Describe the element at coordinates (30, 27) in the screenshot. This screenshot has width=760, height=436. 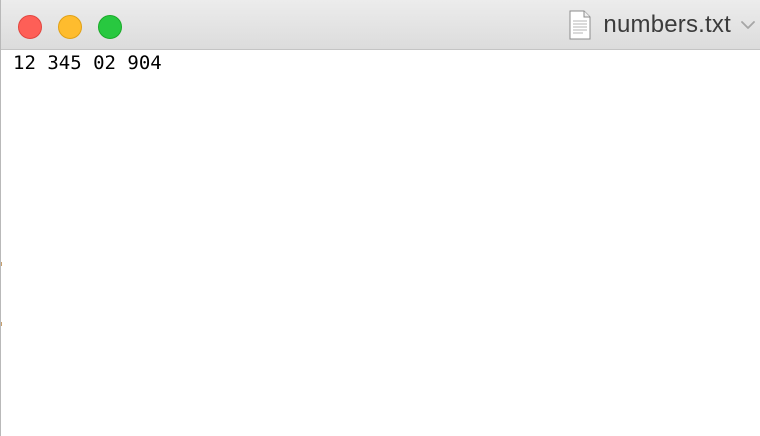
I see `close-button` at that location.